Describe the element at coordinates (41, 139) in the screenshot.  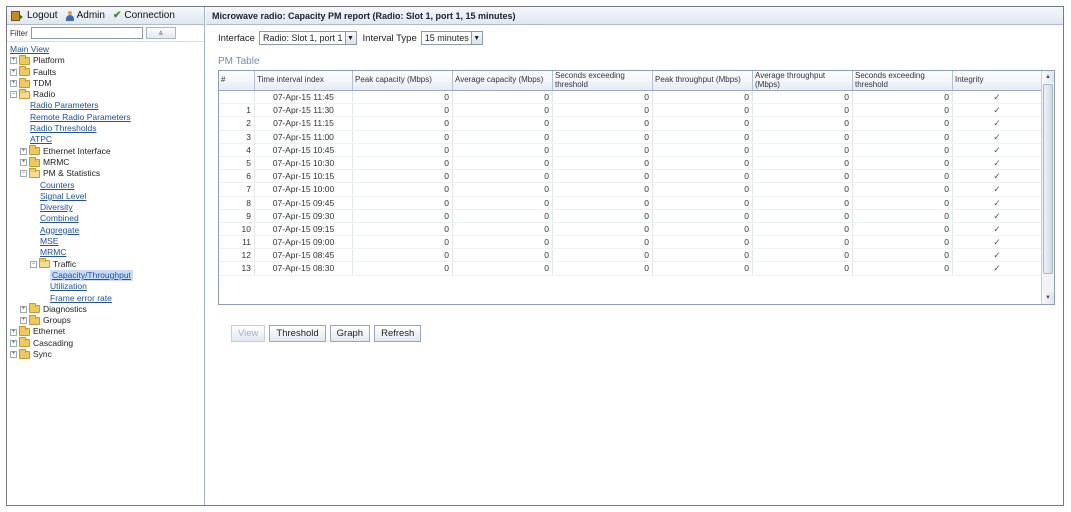
I see `tree-link: ATPC` at that location.